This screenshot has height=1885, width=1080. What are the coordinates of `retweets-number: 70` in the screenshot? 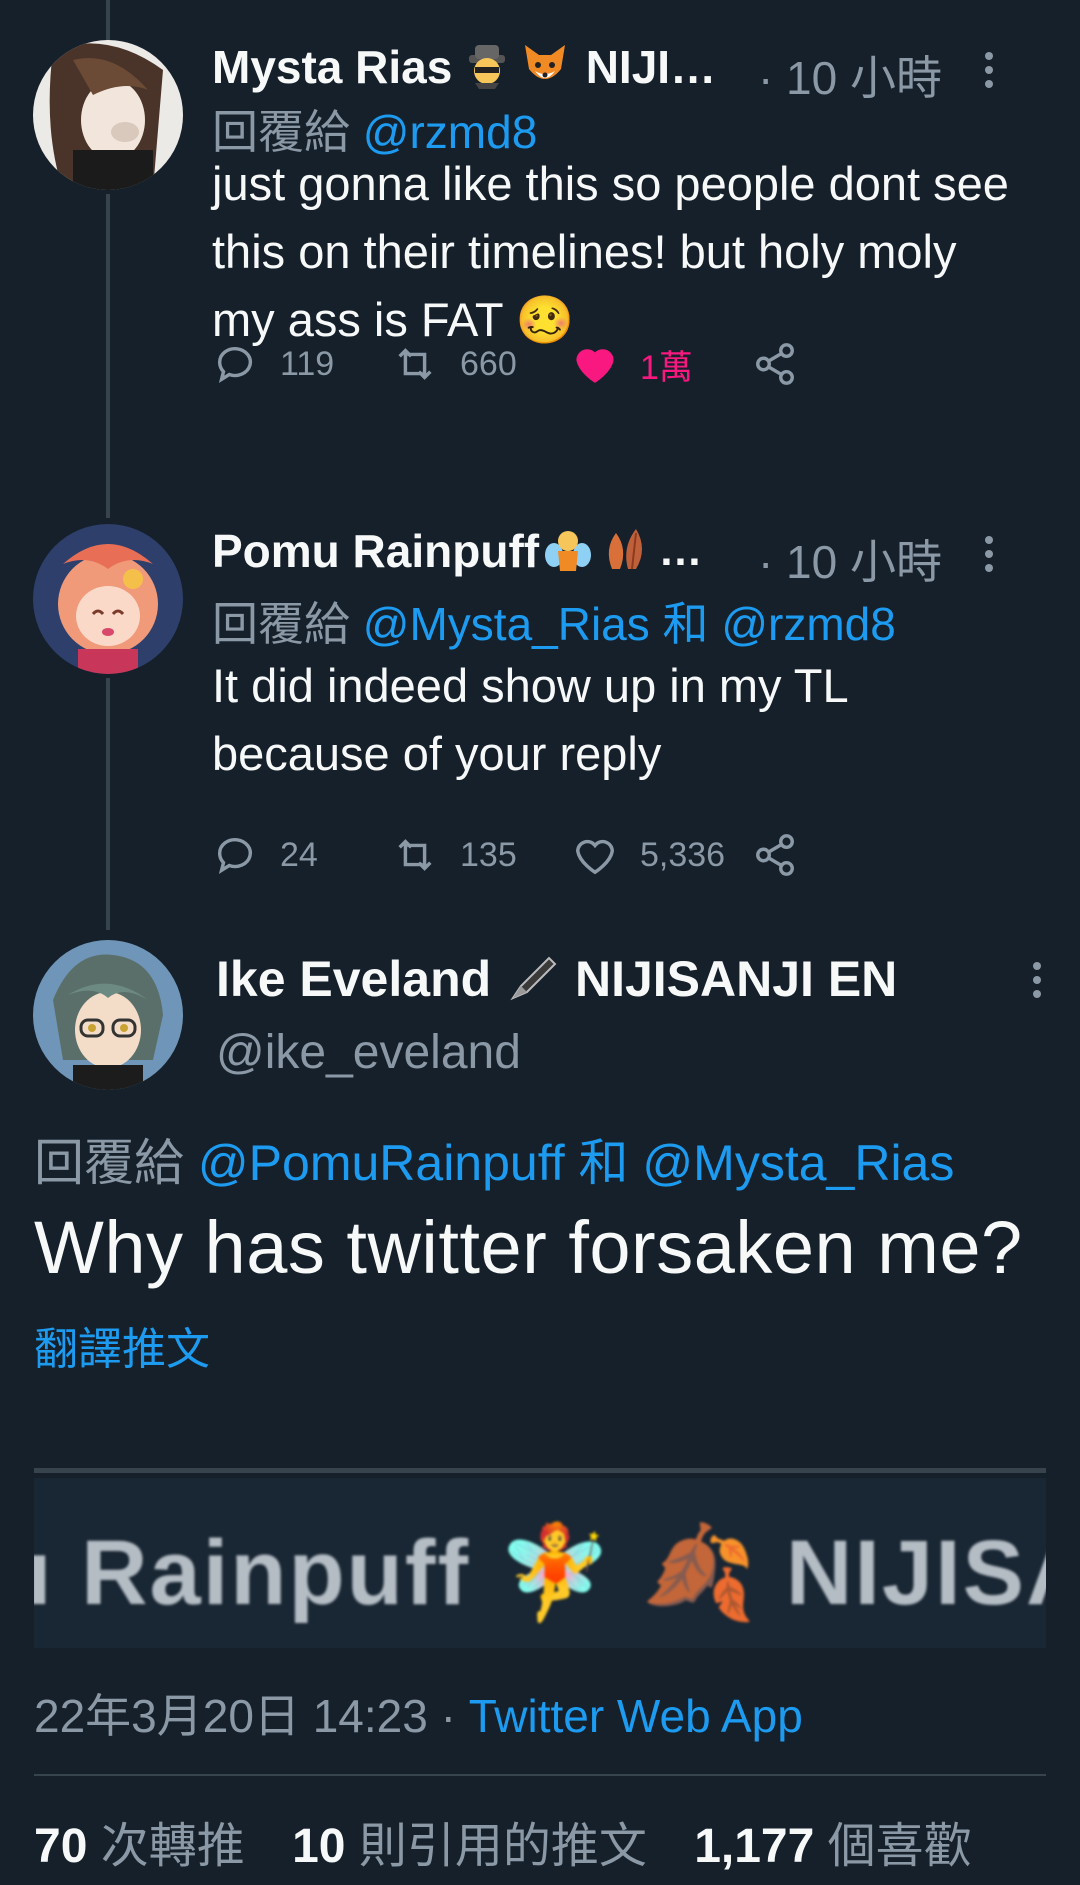 It's located at (61, 1846).